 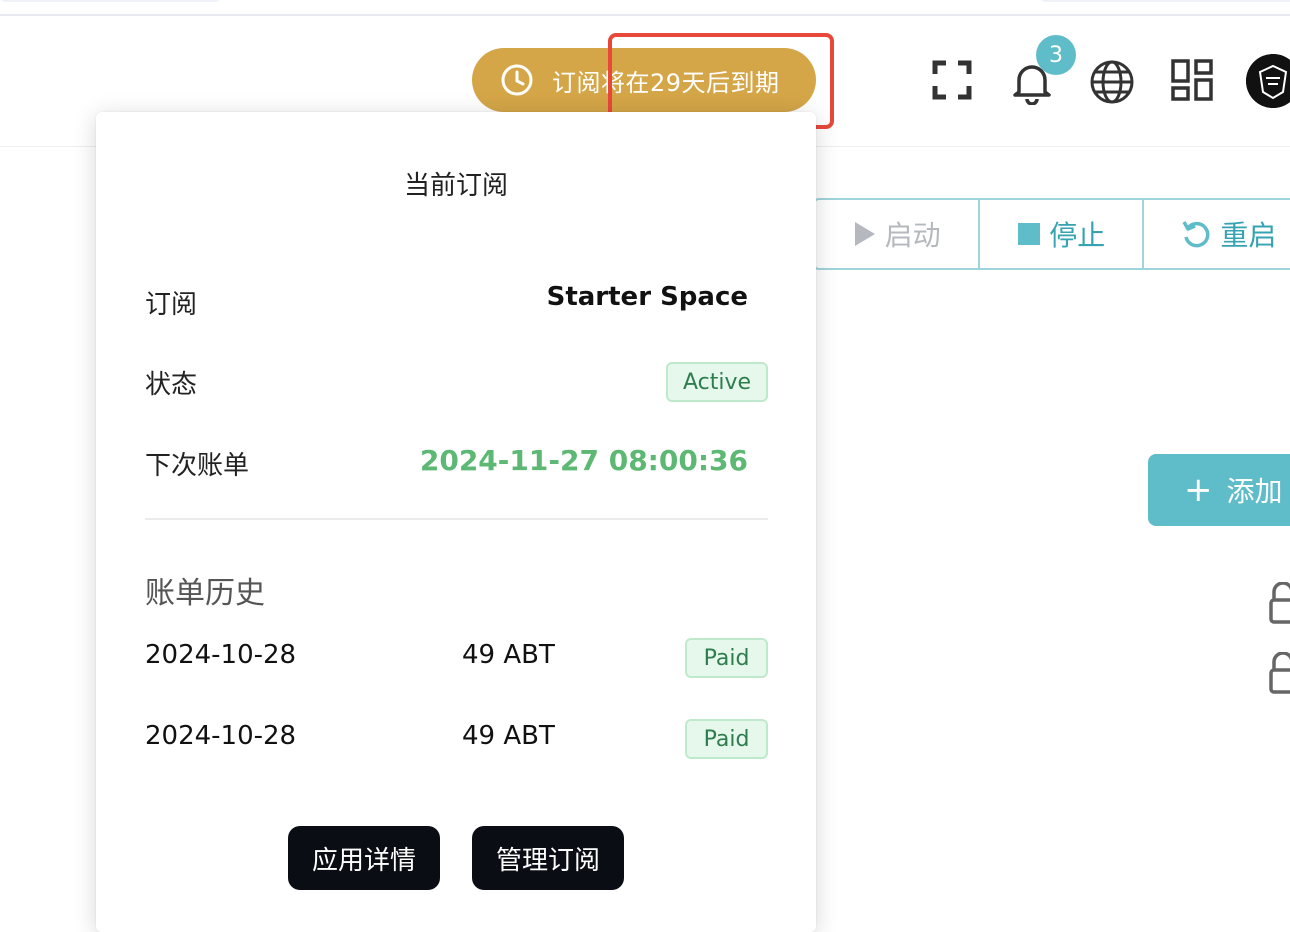 What do you see at coordinates (1192, 80) in the screenshot?
I see `apps-grid-icon` at bounding box center [1192, 80].